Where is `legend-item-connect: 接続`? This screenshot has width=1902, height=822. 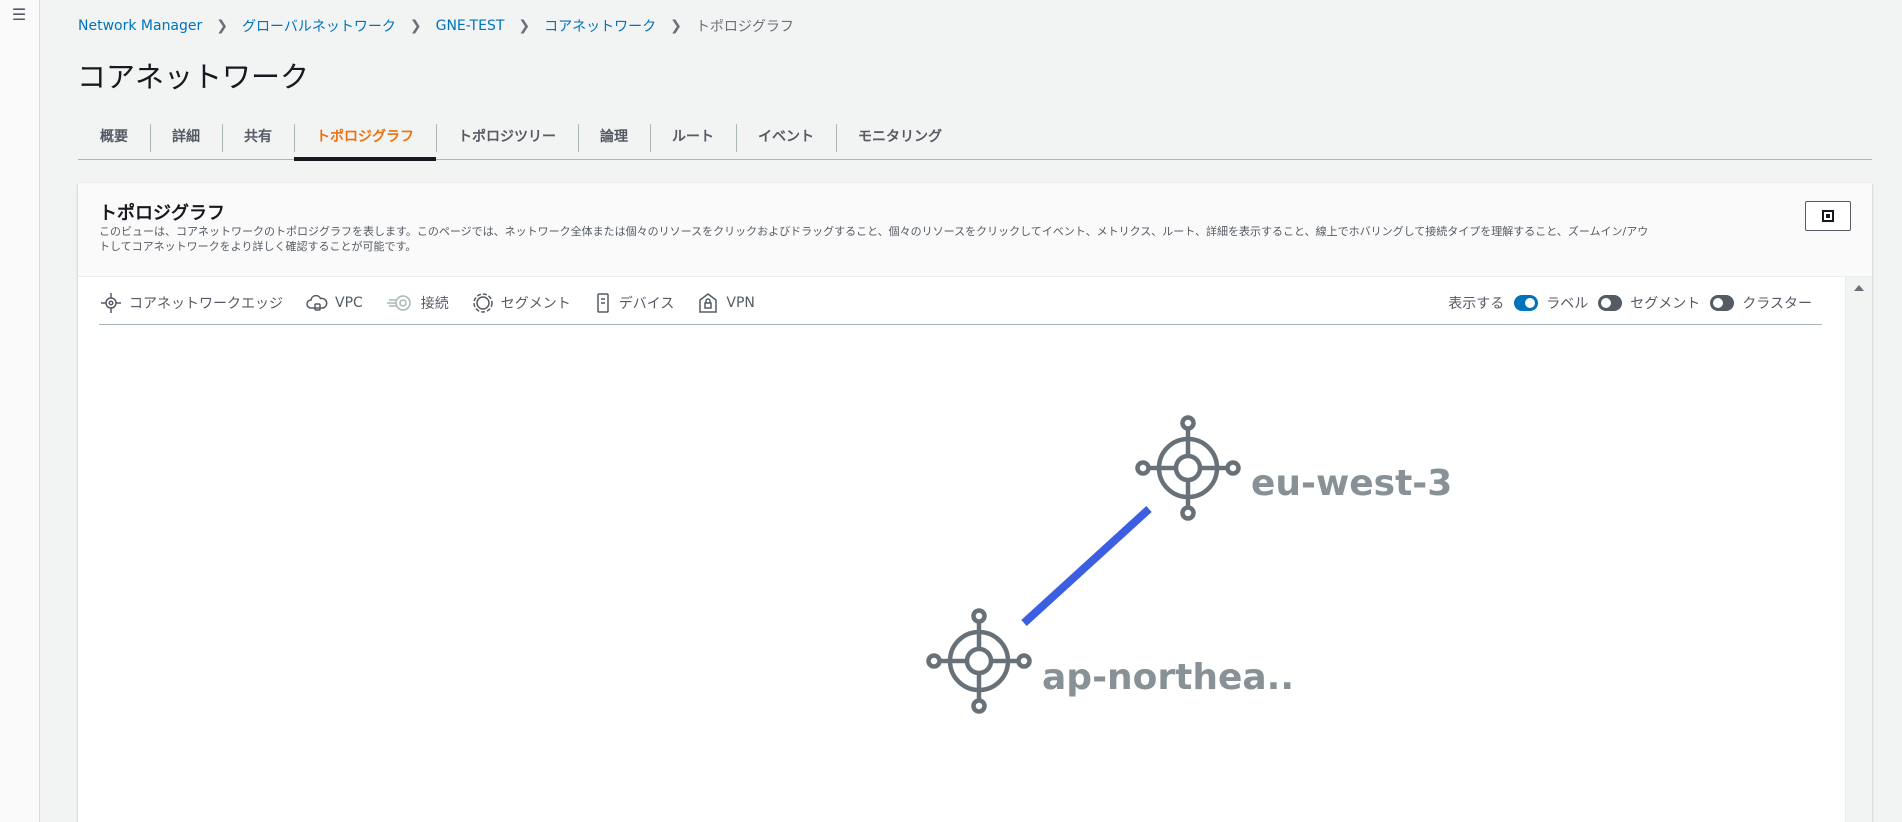
legend-item-connect: 接続 is located at coordinates (417, 303).